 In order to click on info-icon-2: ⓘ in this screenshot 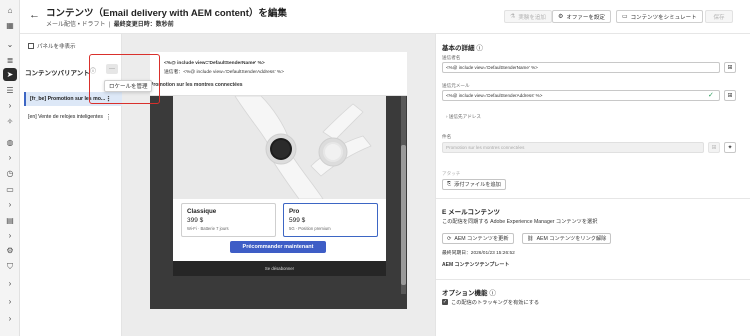, I will do `click(479, 48)`.